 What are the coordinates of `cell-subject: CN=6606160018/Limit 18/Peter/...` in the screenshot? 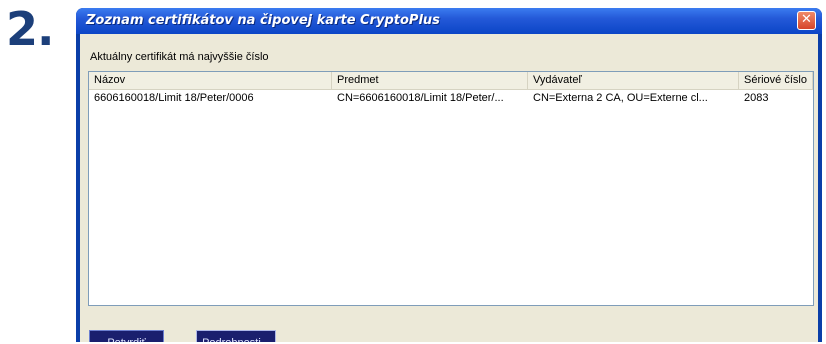 It's located at (420, 98).